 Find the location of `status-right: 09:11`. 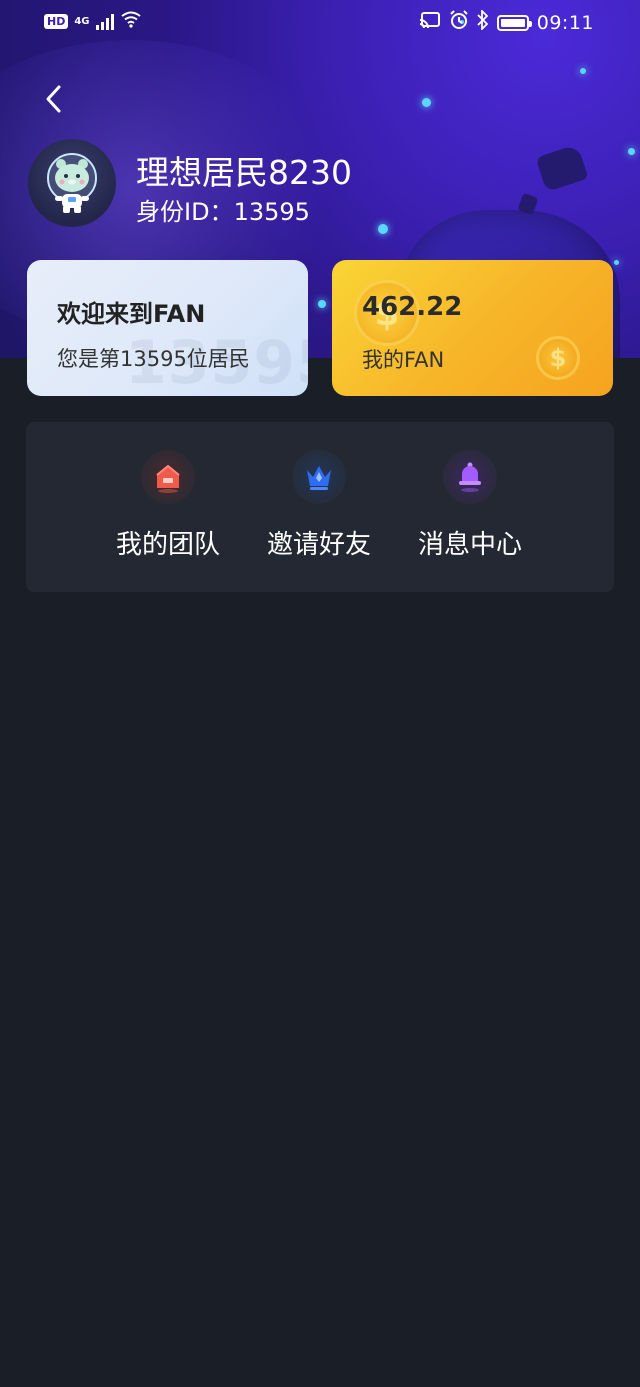

status-right: 09:11 is located at coordinates (506, 21).